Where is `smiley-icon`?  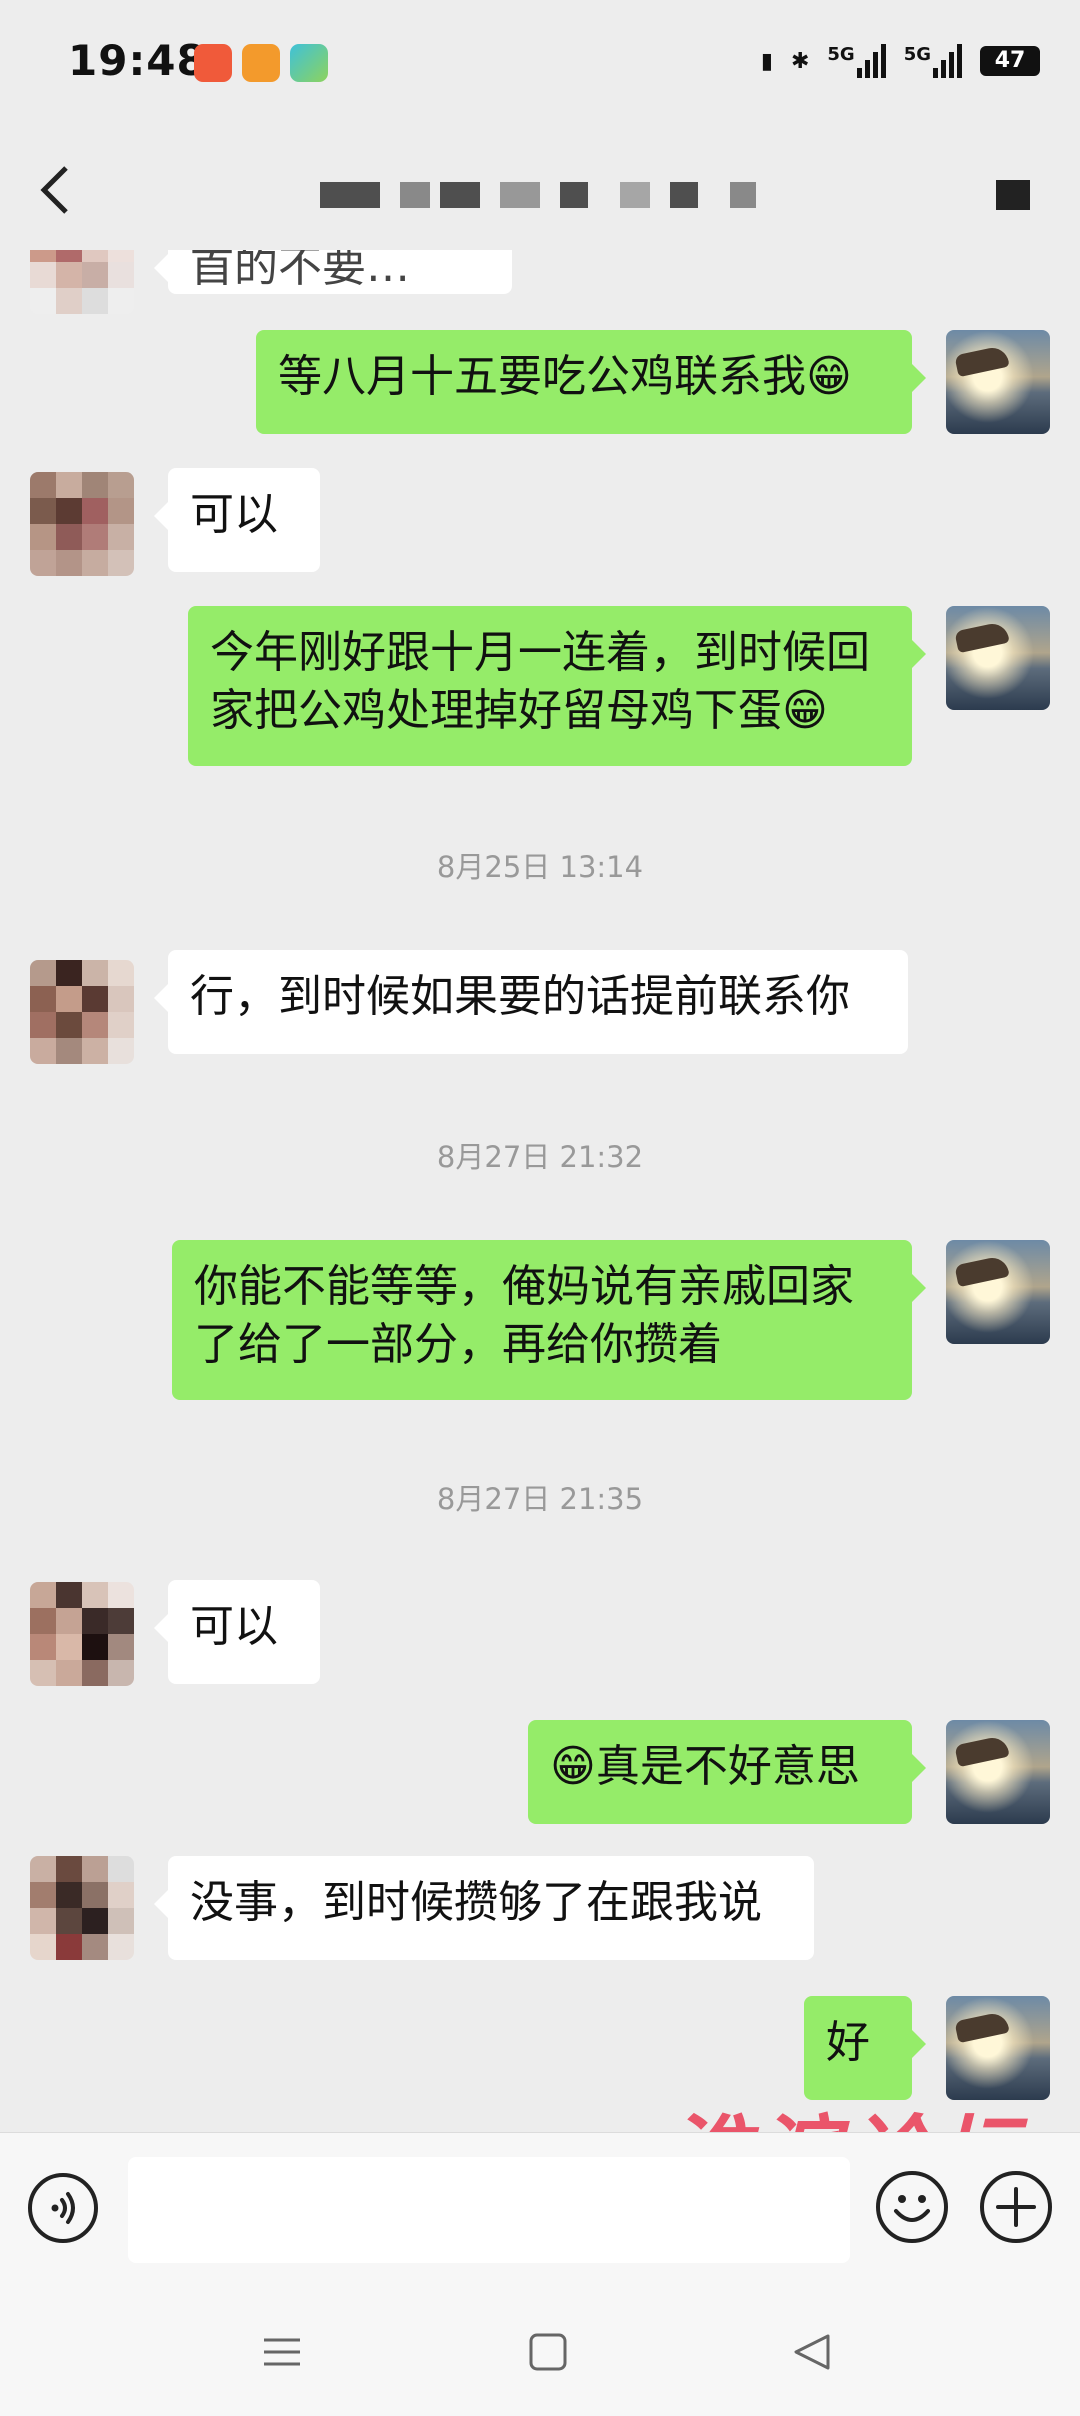
smiley-icon is located at coordinates (912, 2208).